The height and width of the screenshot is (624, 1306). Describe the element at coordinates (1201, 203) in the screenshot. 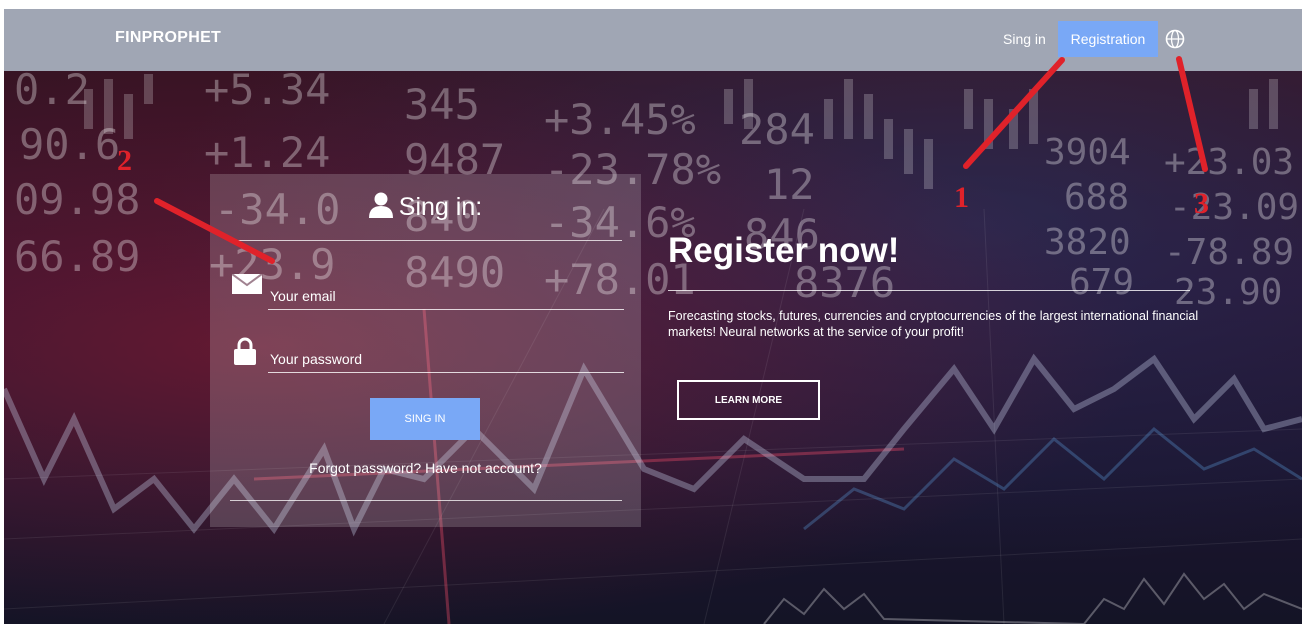

I see `annotation-label-3: 3` at that location.